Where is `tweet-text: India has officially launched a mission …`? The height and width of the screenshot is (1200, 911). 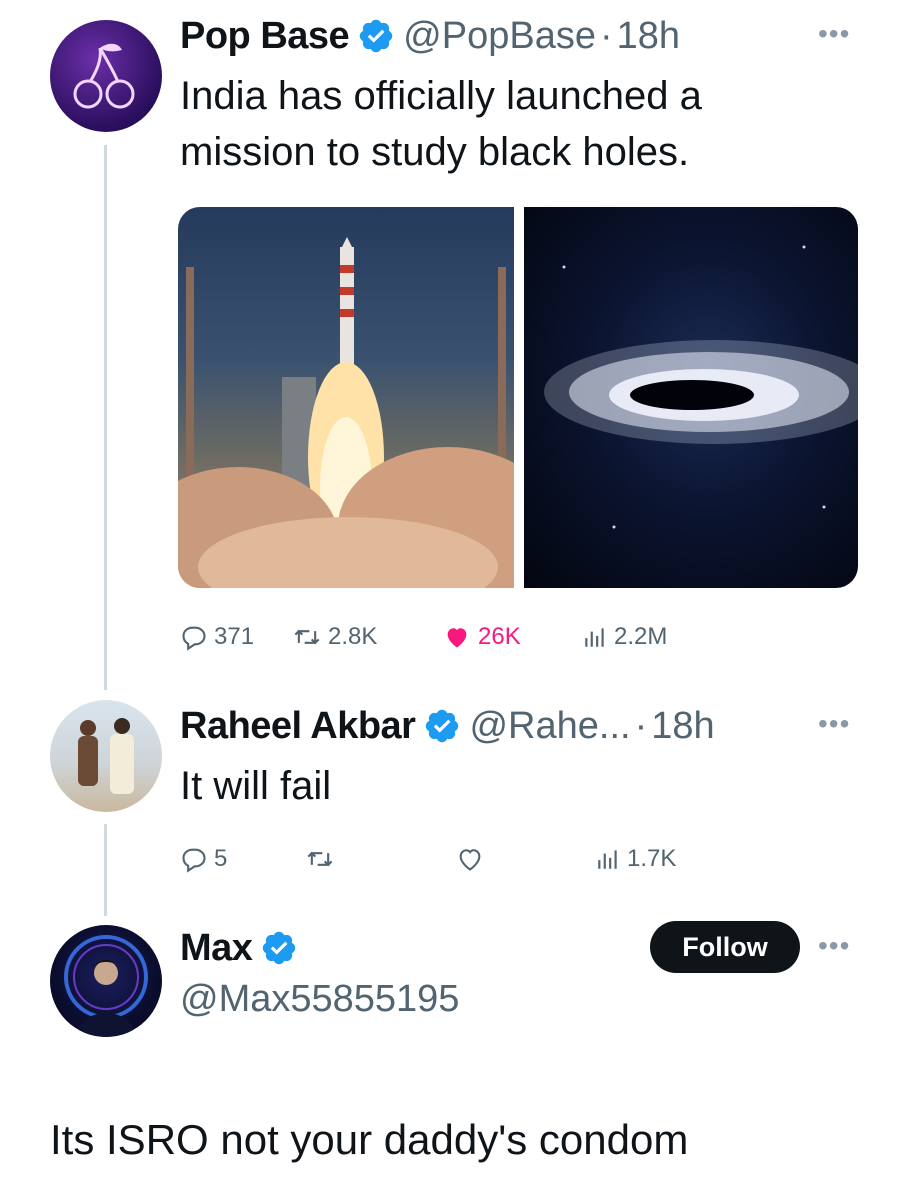
tweet-text: India has officially launched a mission … is located at coordinates (441, 124).